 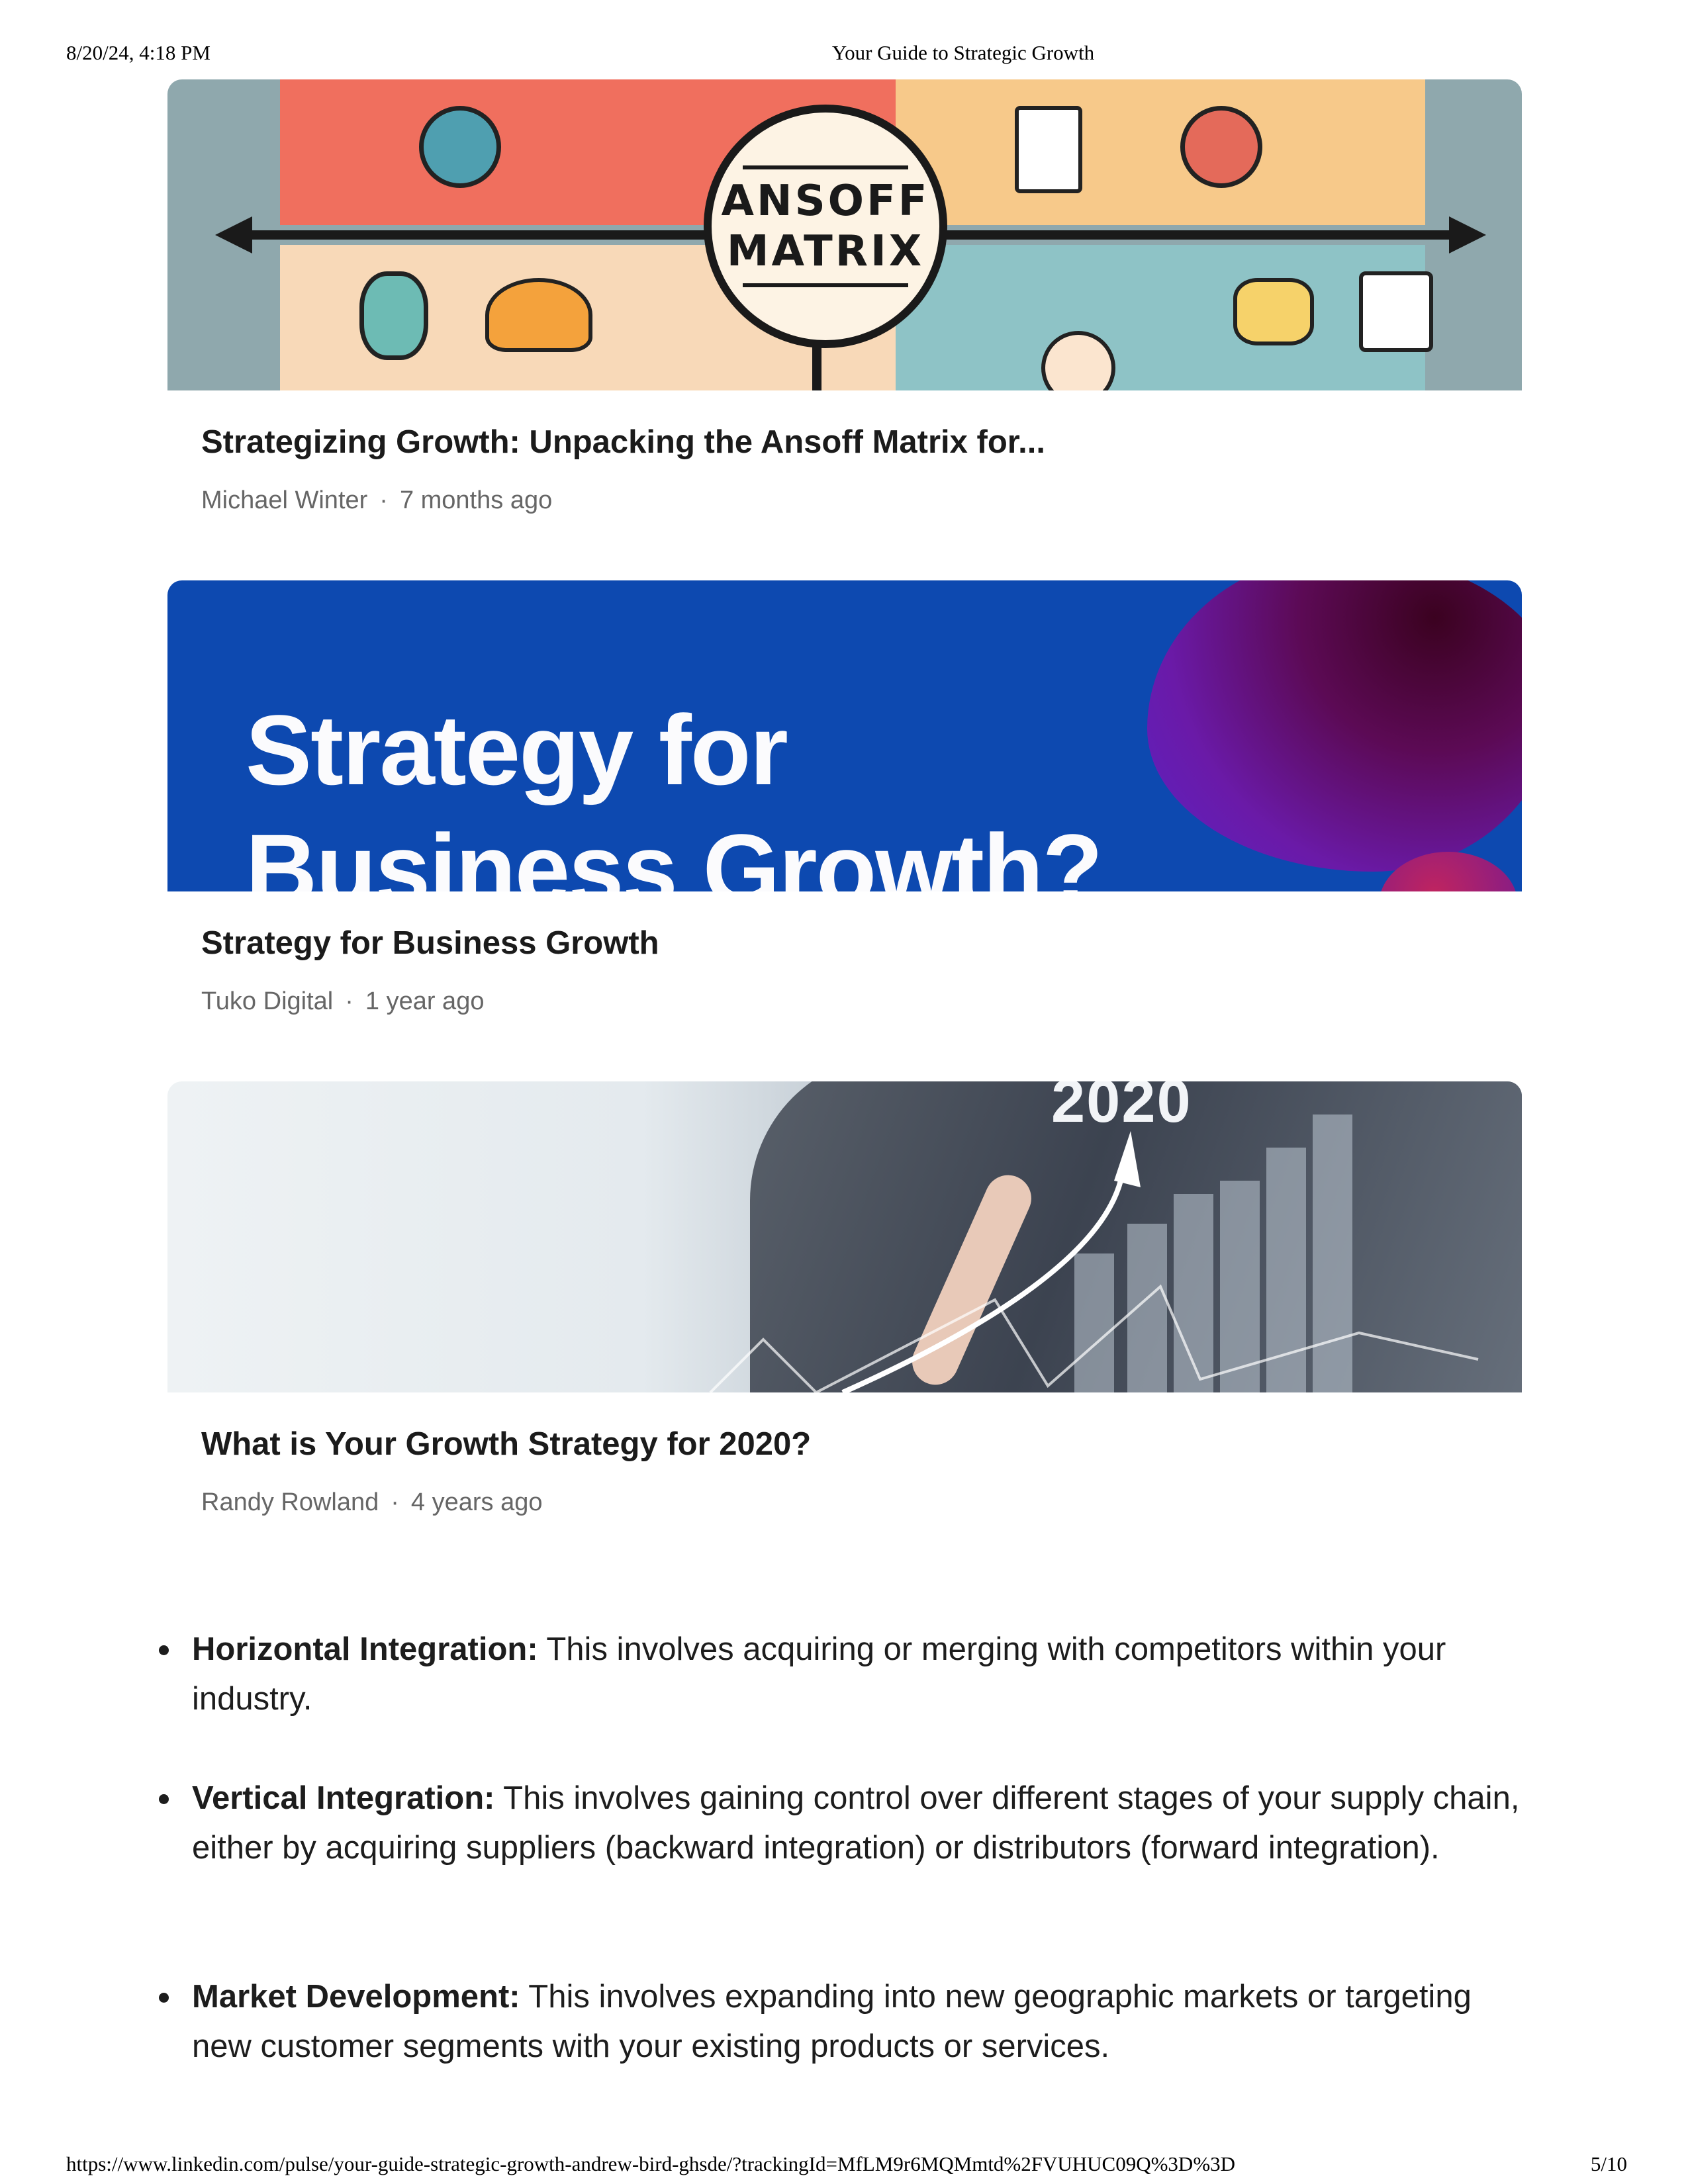 What do you see at coordinates (476, 1502) in the screenshot?
I see `article-age: 4 years ago` at bounding box center [476, 1502].